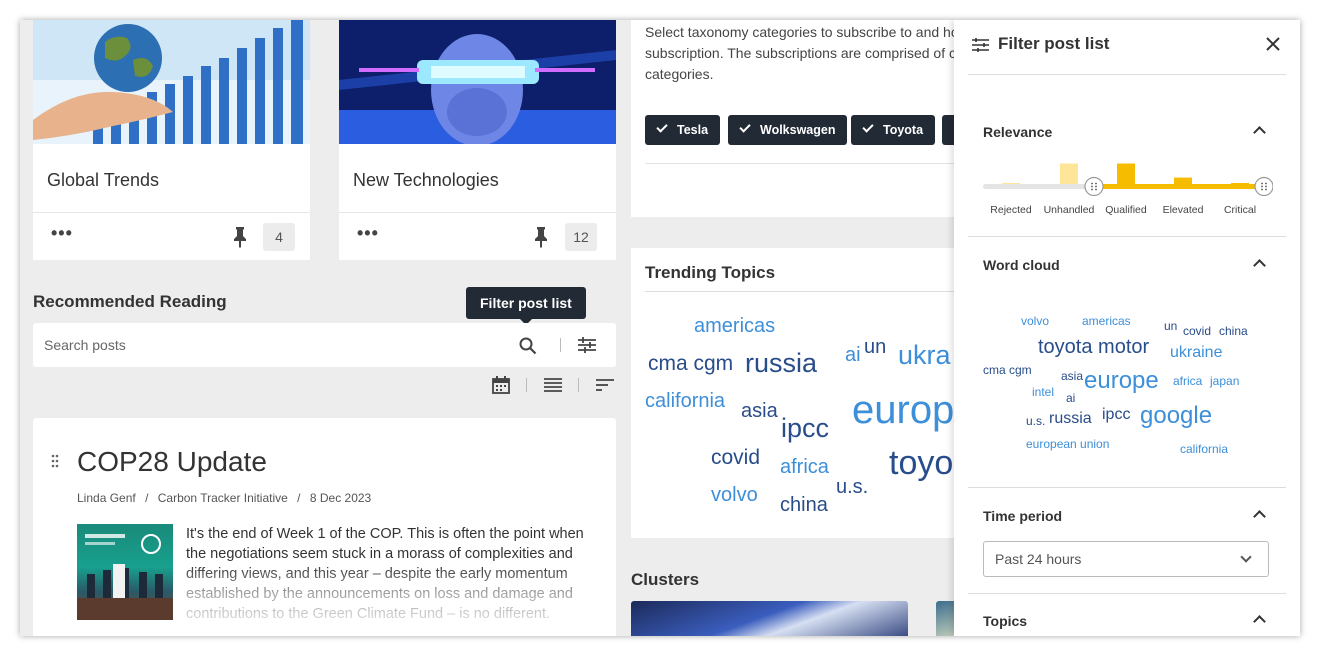 Image resolution: width=1320 pixels, height=656 pixels. Describe the element at coordinates (734, 495) in the screenshot. I see `trend-word: volvo` at that location.